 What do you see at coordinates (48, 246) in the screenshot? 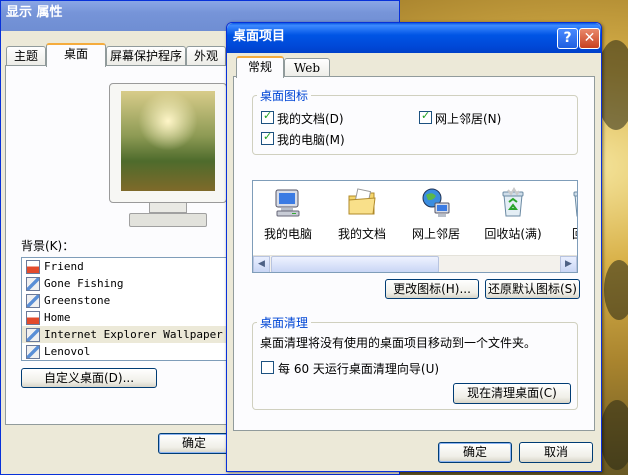
I see `background-label: 背景(K)：` at bounding box center [48, 246].